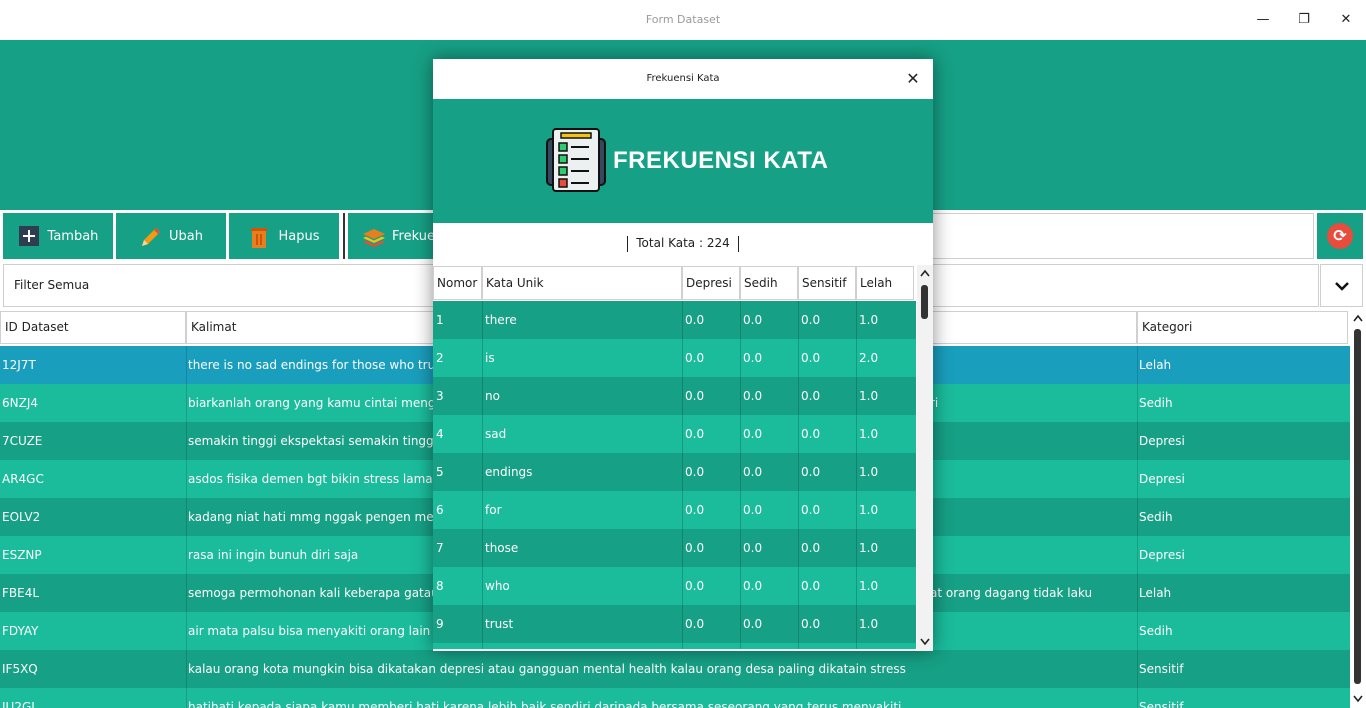  I want to click on dialog-heading: FREKUENSI KATA, so click(721, 160).